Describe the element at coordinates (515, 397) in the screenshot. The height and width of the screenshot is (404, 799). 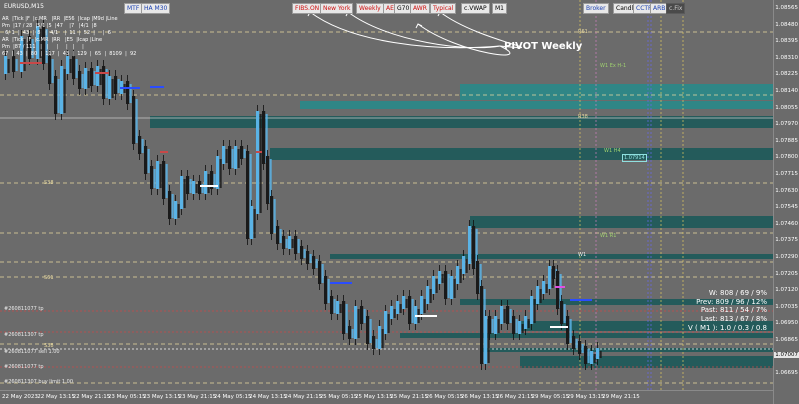
I see `time-tick: 26 May 21:15` at that location.